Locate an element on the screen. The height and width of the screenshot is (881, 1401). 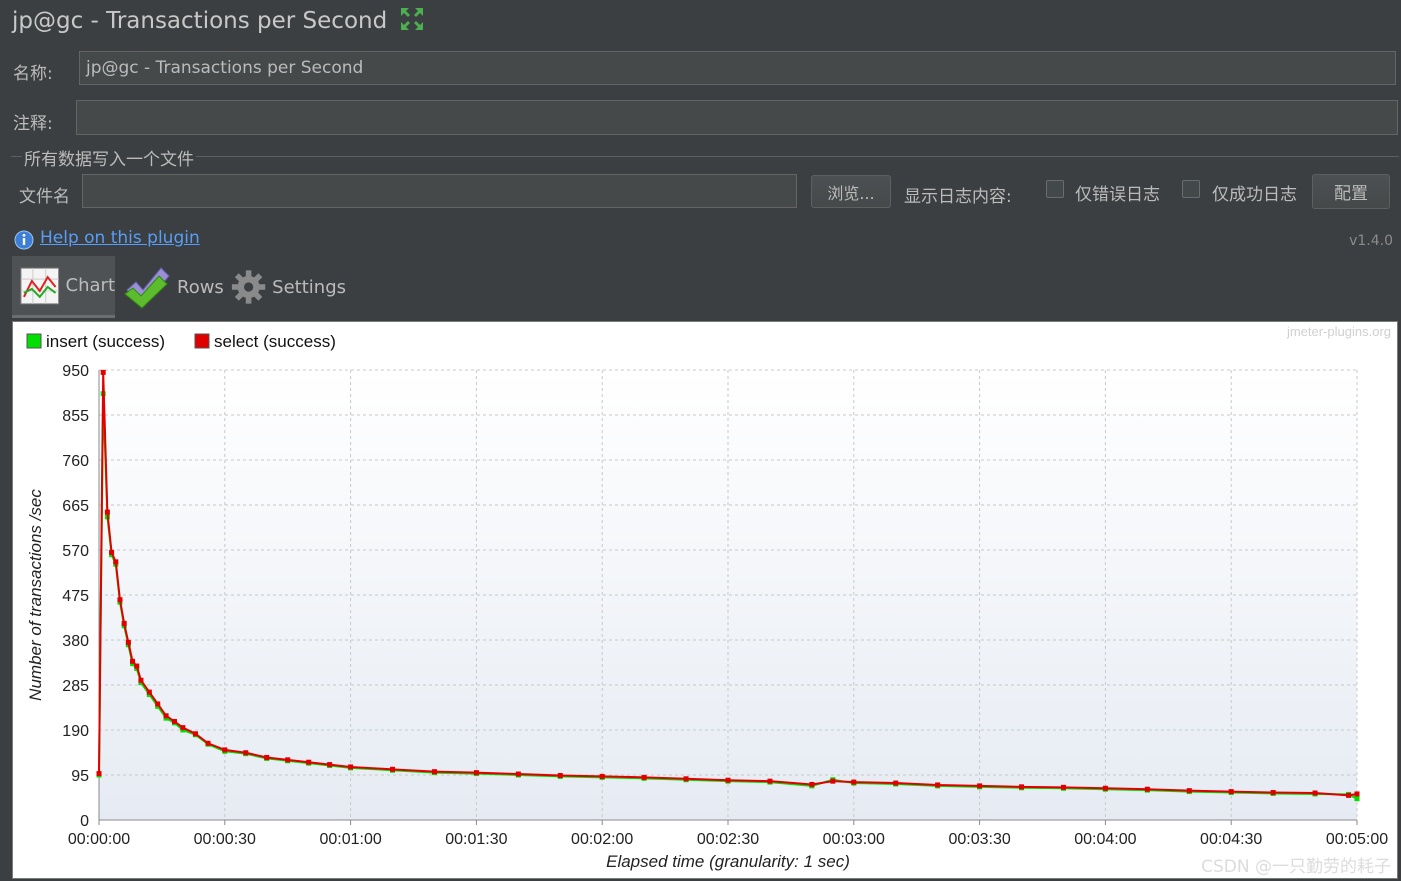
y-tick-label: 285 is located at coordinates (75, 686).